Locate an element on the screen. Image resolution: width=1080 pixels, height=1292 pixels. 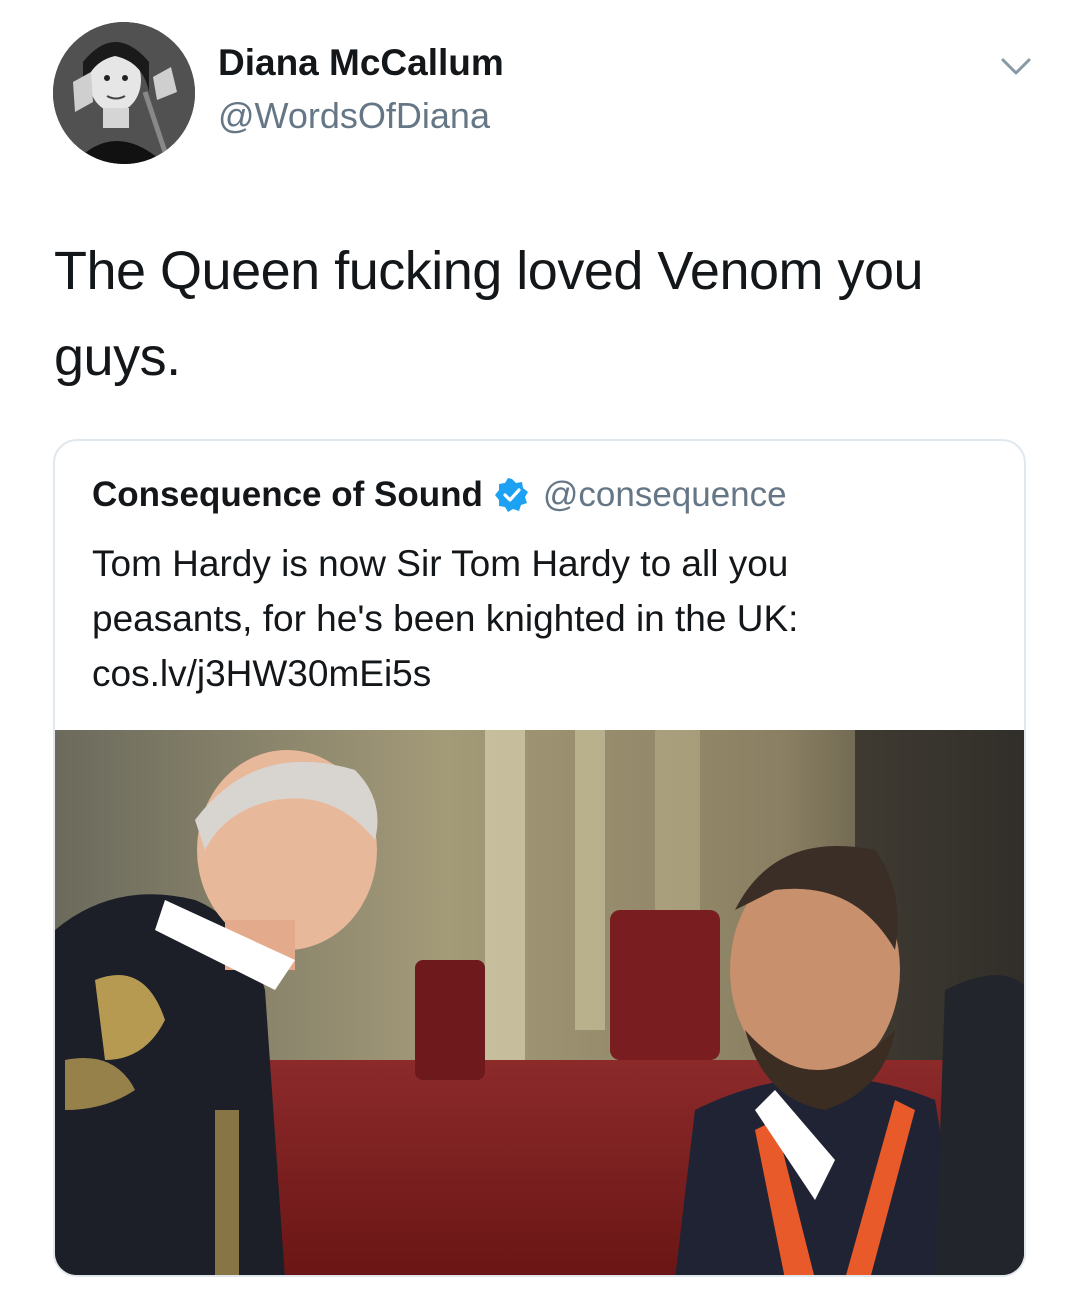
chevron-down-icon is located at coordinates (1016, 67).